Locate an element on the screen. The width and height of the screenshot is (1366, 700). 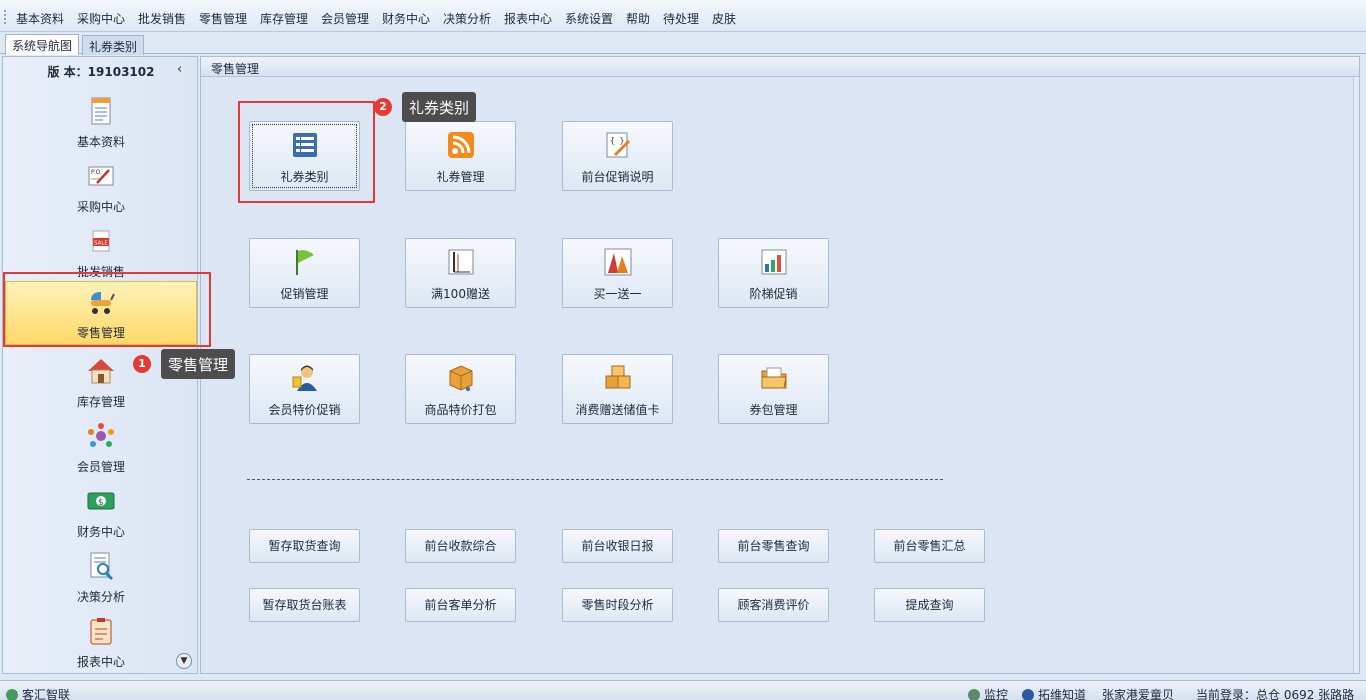
report-button-order-analysis: 前台客单分析 is located at coordinates (460, 605).